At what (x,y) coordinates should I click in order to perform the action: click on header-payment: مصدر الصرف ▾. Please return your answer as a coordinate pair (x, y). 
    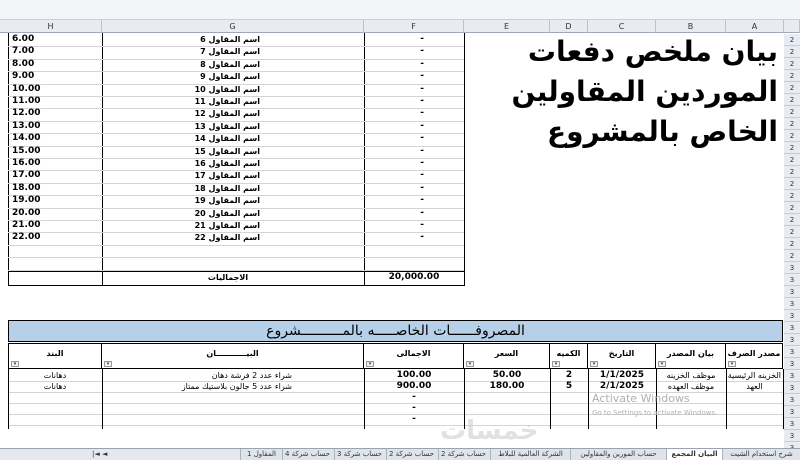
    Looking at the image, I should click on (754, 356).